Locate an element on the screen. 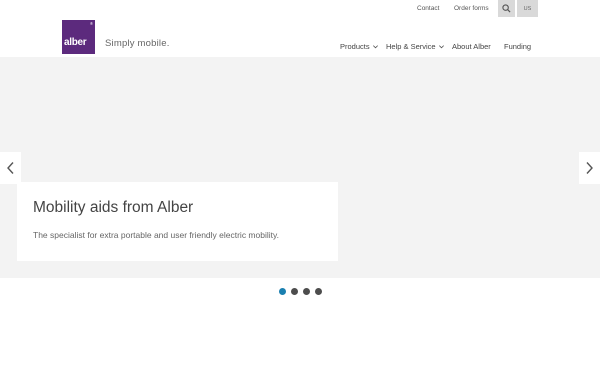  utility-bar: Contact Order forms US is located at coordinates (300, 8).